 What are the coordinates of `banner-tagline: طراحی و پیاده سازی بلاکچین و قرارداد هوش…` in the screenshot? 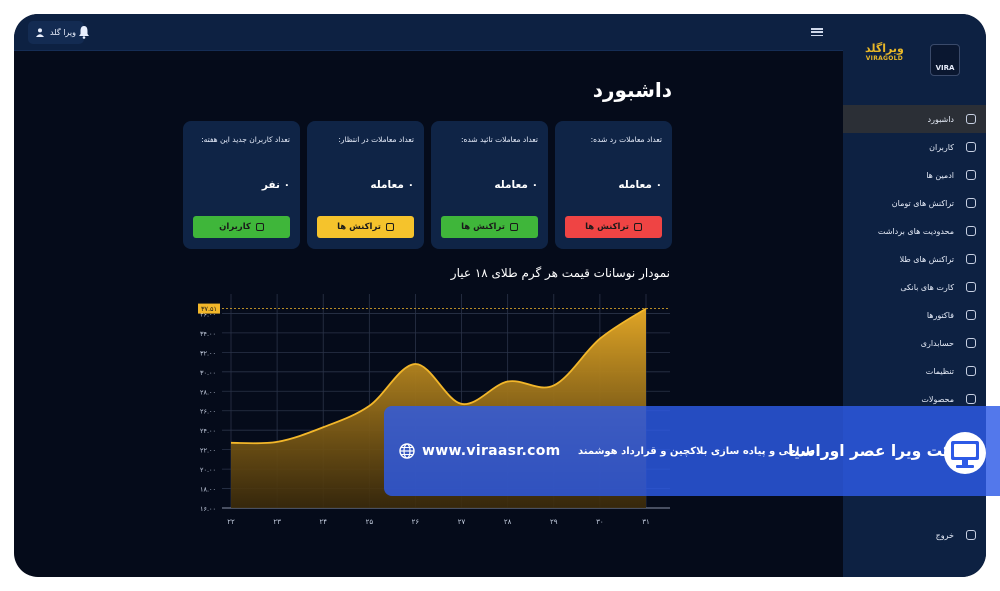 It's located at (697, 451).